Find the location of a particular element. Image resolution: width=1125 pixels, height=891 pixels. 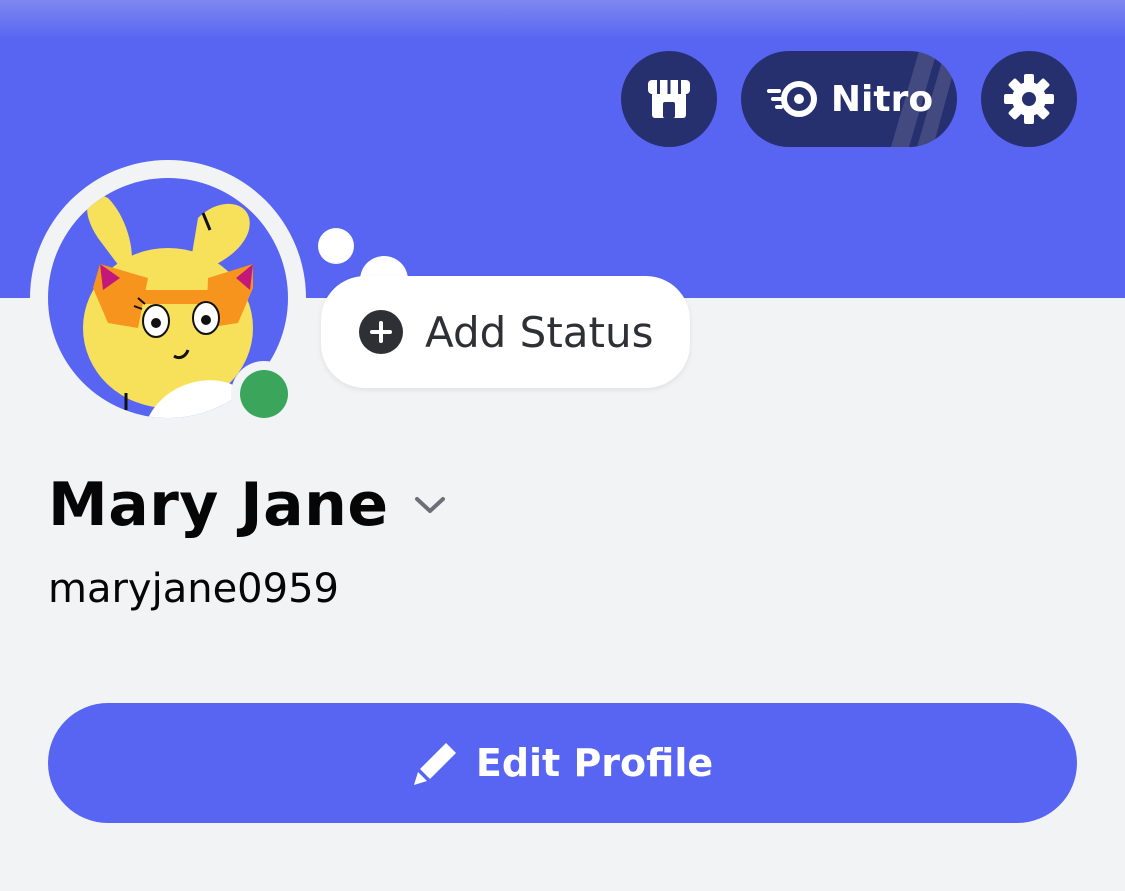

nitro-label: Nitro is located at coordinates (882, 99).